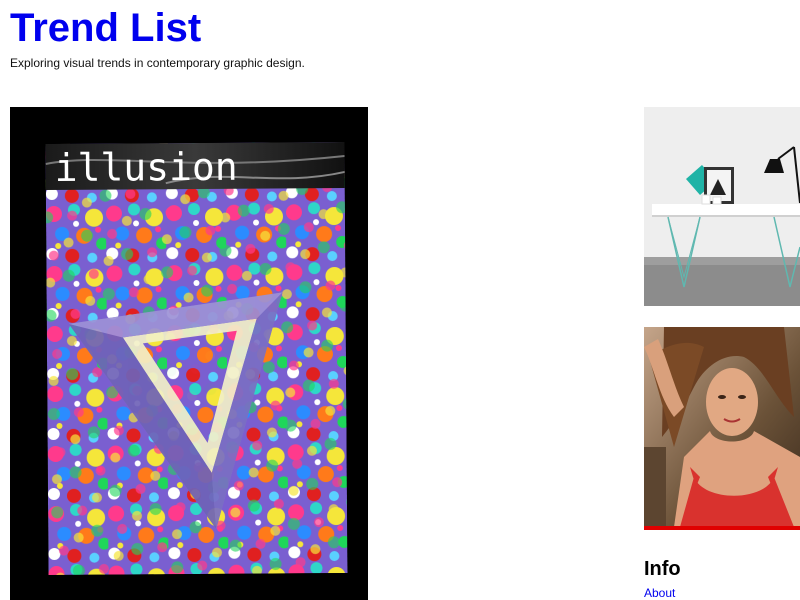 The image size is (800, 600). I want to click on model-photo, so click(722, 427).